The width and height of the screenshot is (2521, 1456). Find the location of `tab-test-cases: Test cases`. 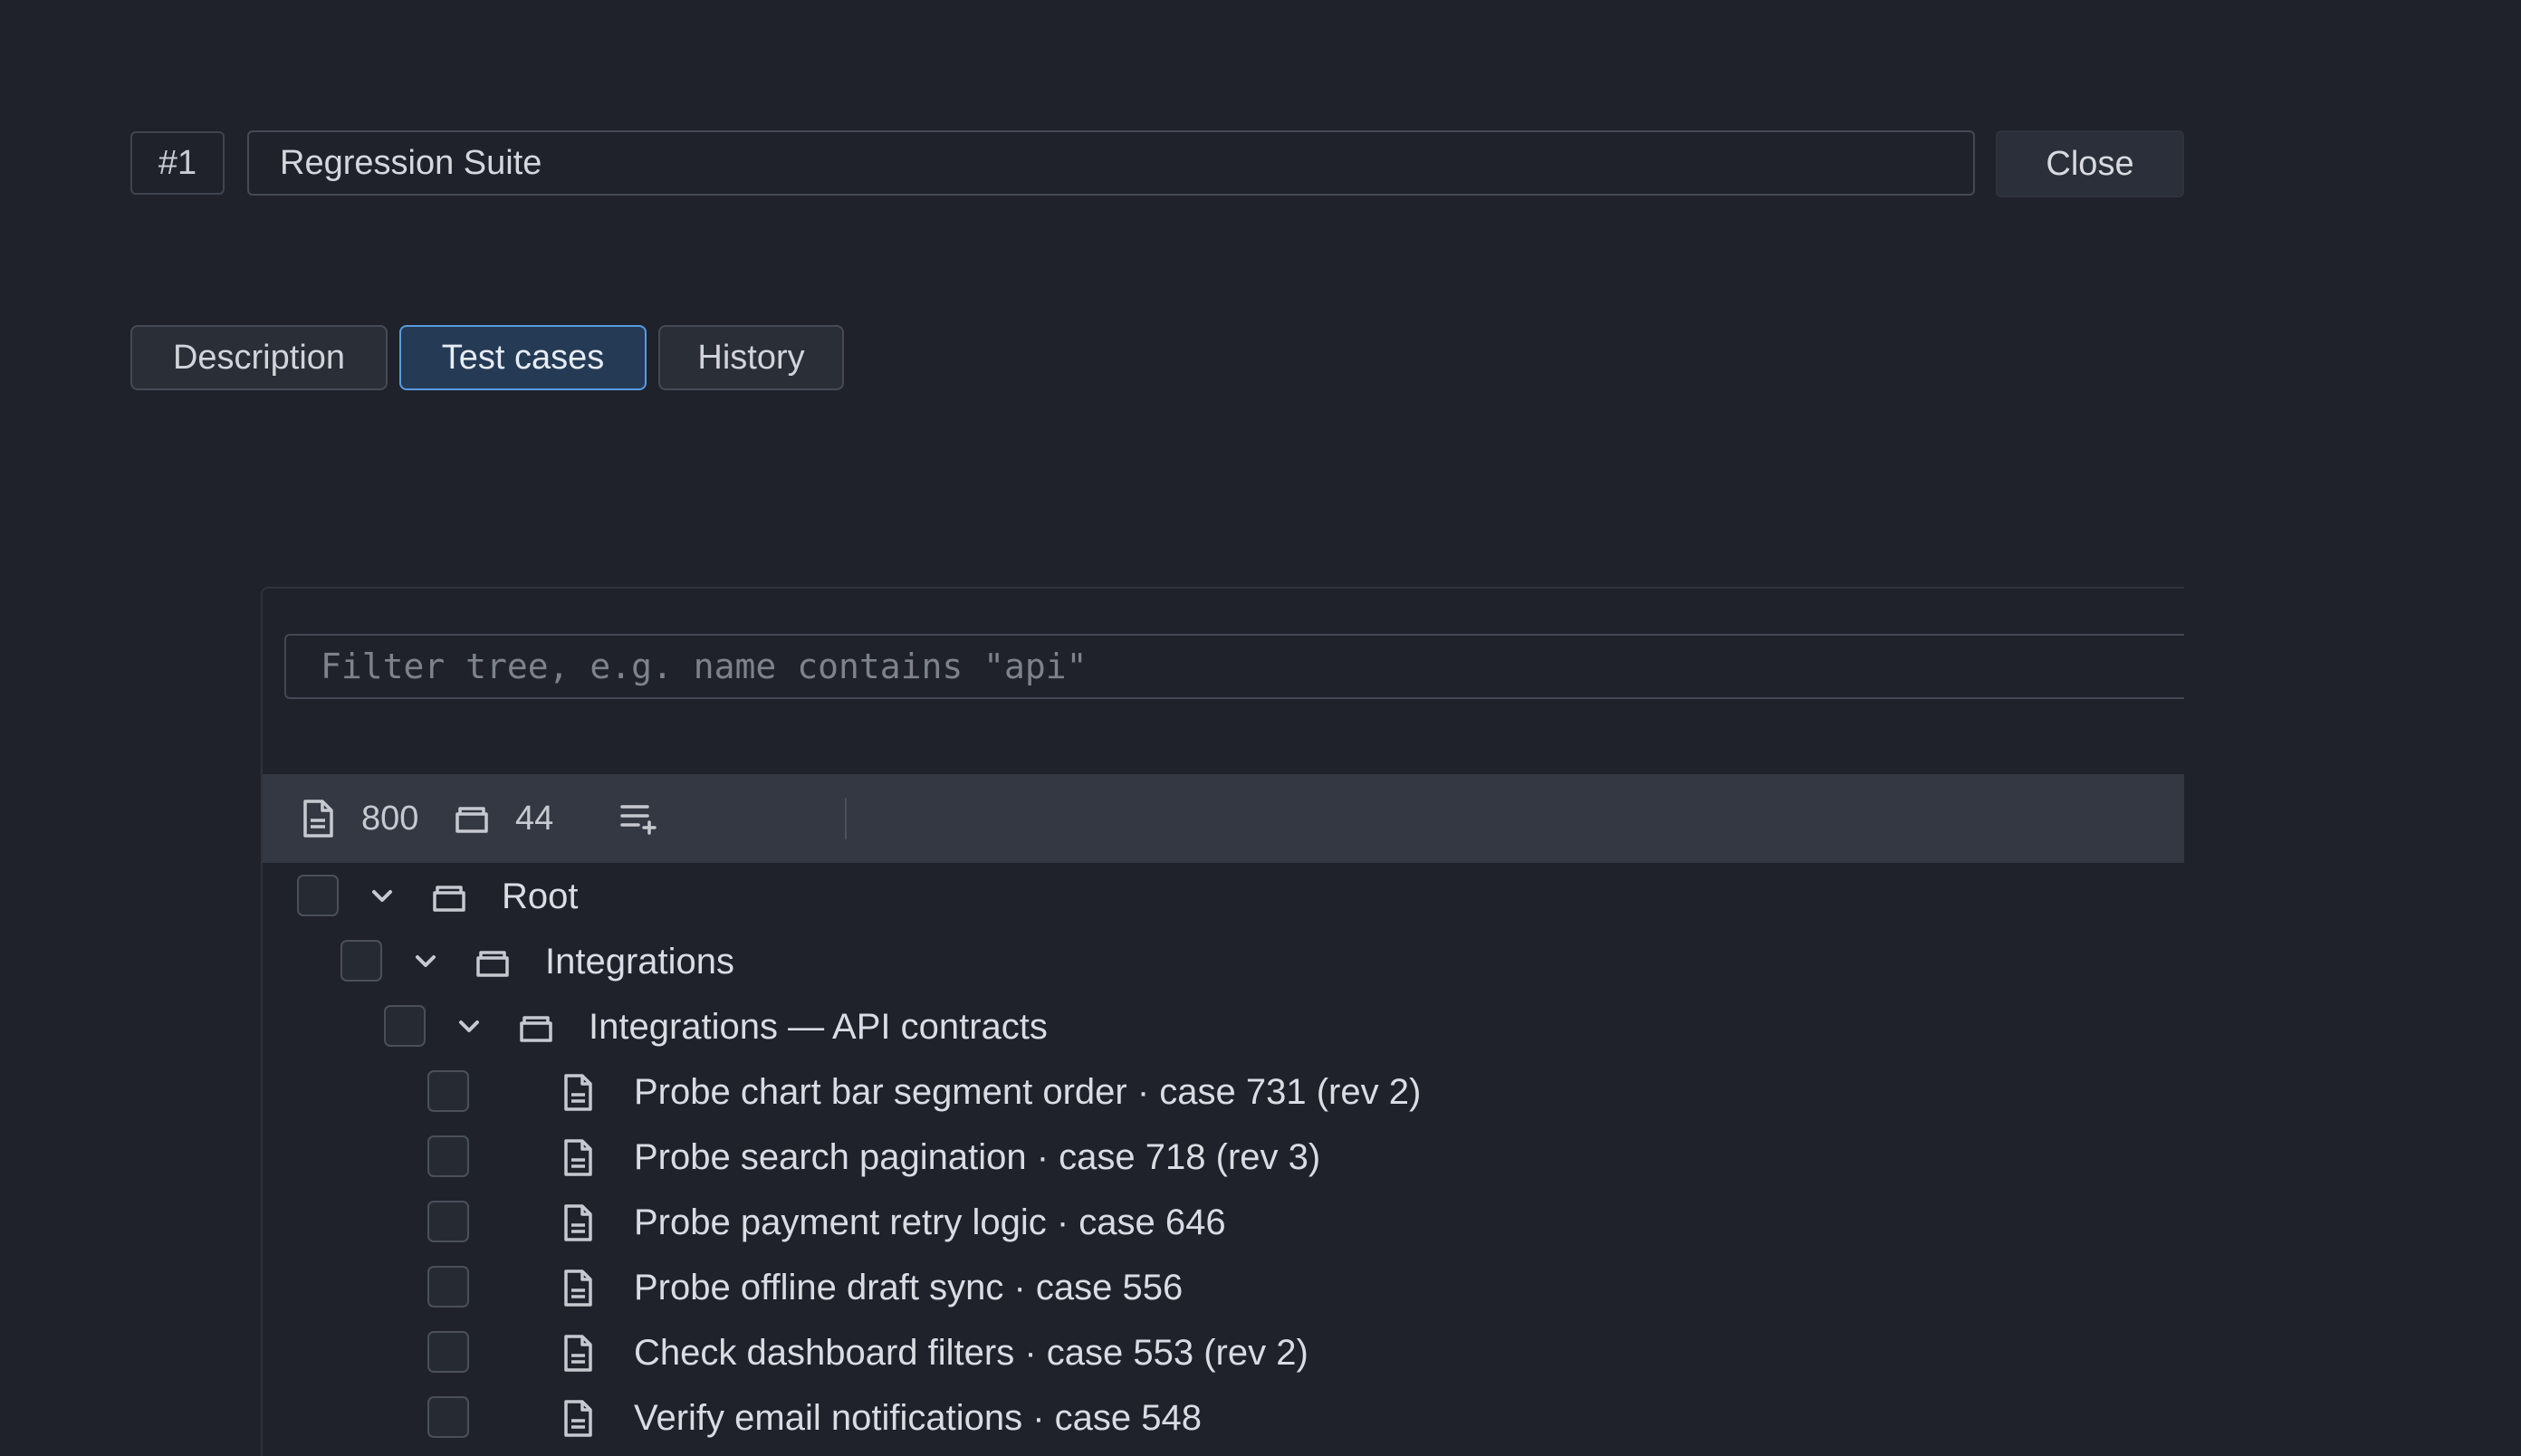

tab-test-cases: Test cases is located at coordinates (523, 358).